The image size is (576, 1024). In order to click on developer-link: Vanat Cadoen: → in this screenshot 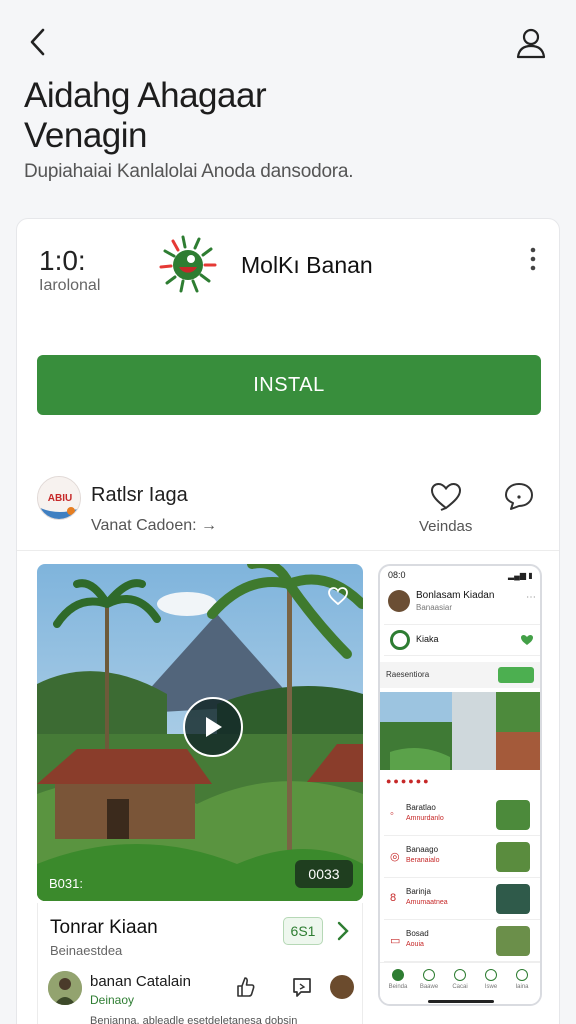, I will do `click(154, 526)`.